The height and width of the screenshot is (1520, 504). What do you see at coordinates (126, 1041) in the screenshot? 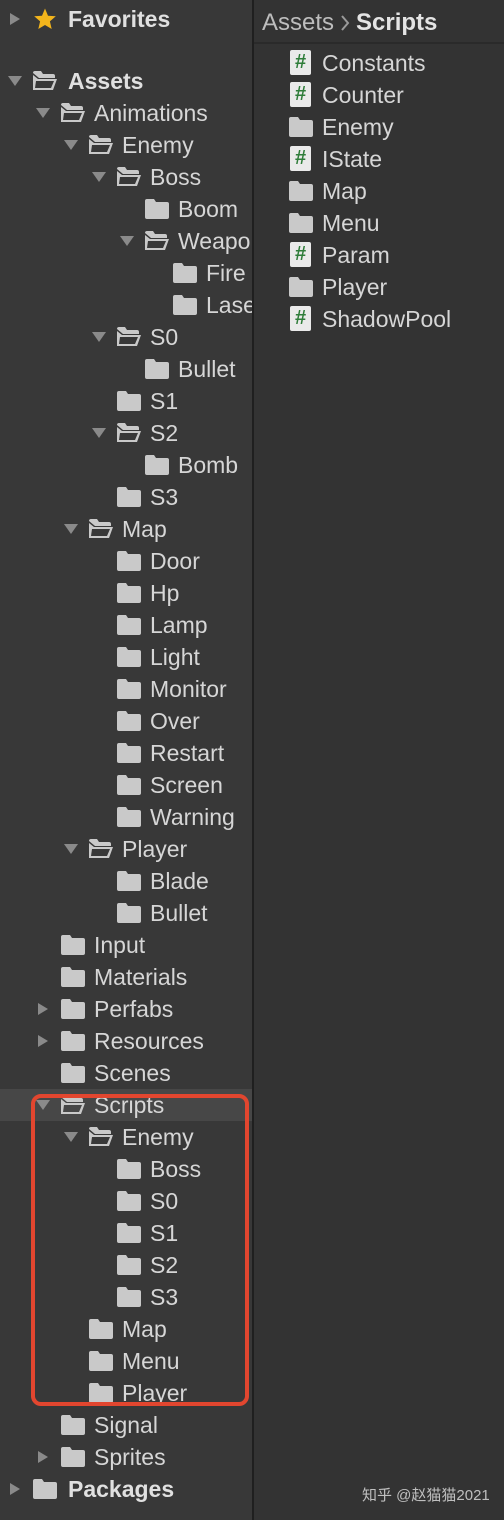
I see `tree-item: Resources` at bounding box center [126, 1041].